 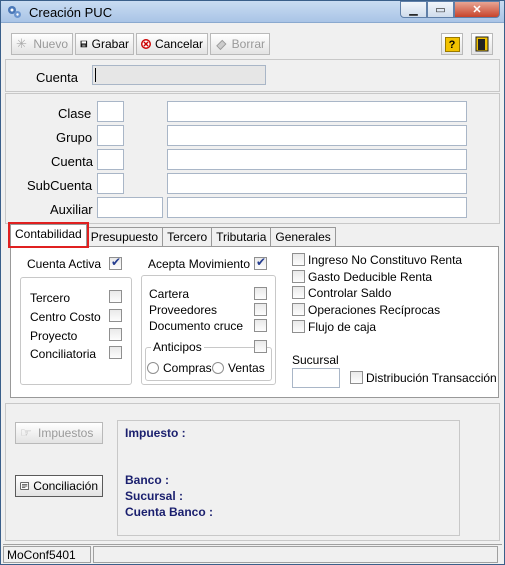 What do you see at coordinates (317, 207) in the screenshot?
I see `auxiliar-desc-input` at bounding box center [317, 207].